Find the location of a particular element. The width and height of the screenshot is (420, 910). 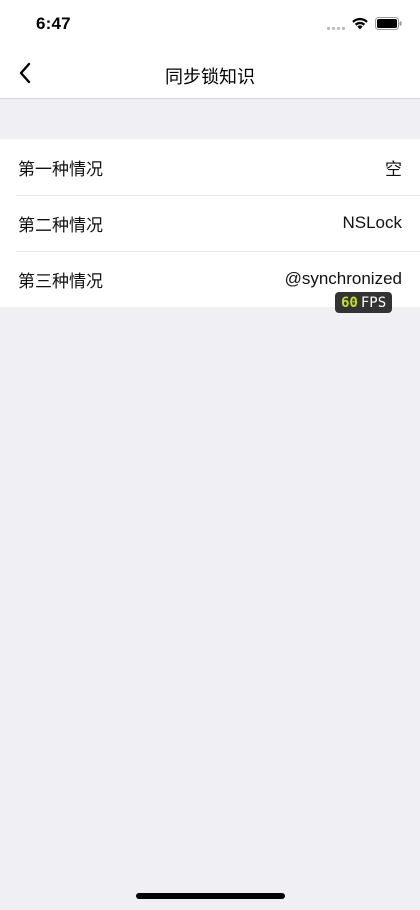

list-item-case-one: 第一种情况 空 is located at coordinates (210, 167).